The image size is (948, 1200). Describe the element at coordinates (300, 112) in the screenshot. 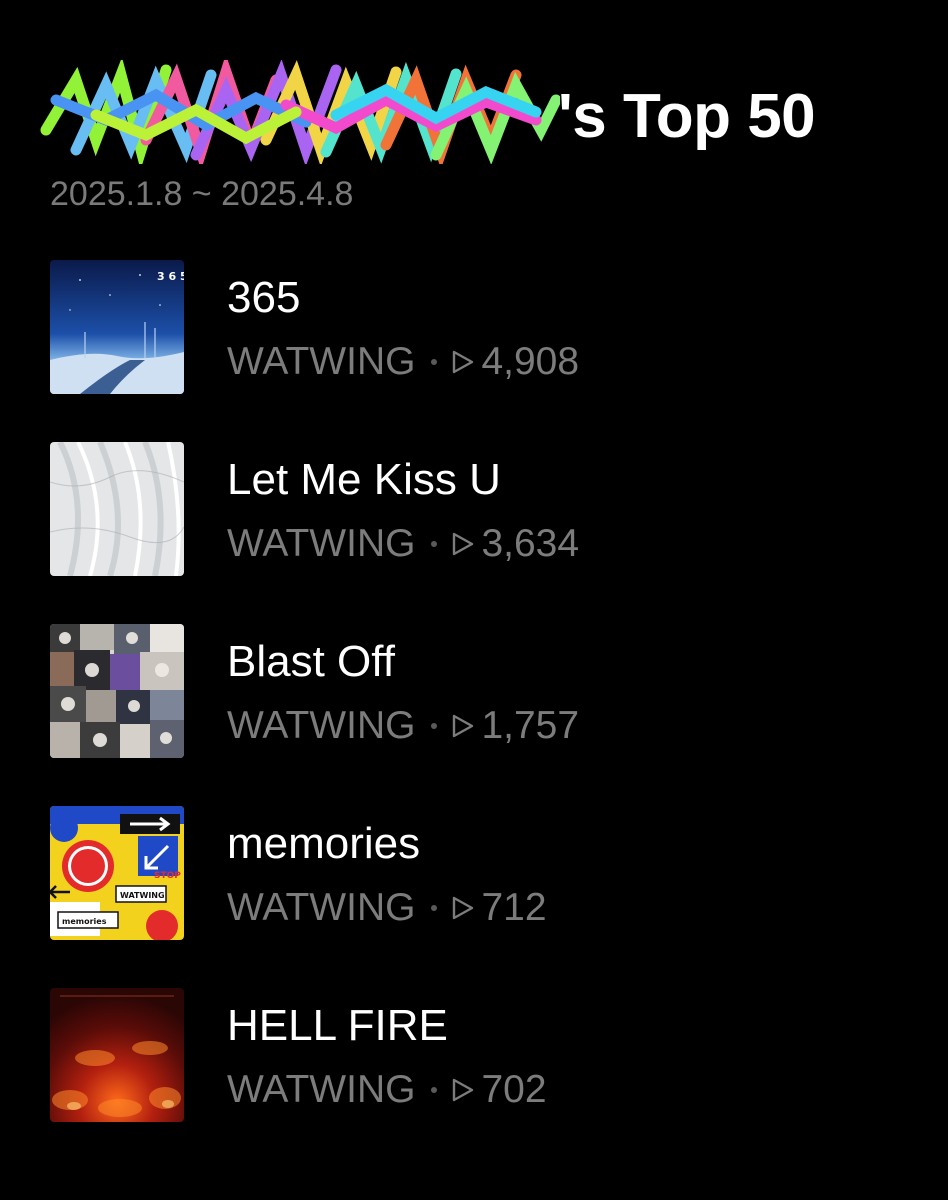

I see `redaction-scribble` at that location.